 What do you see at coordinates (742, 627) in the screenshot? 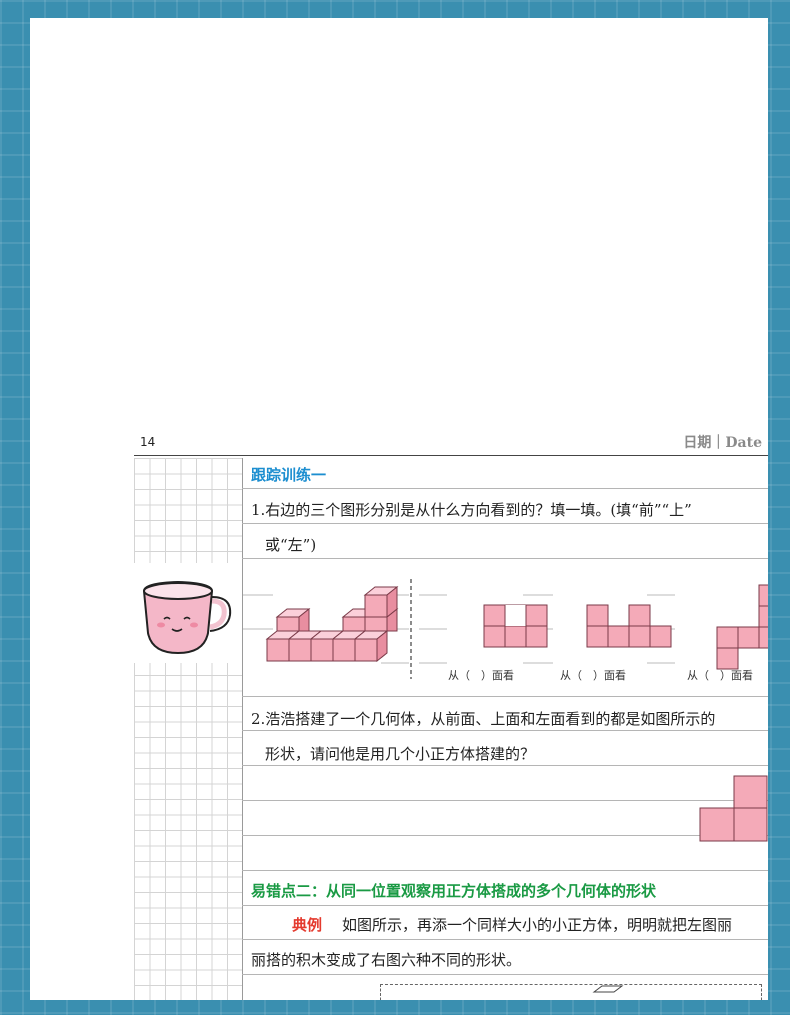
I see `view-grid-left-icon` at bounding box center [742, 627].